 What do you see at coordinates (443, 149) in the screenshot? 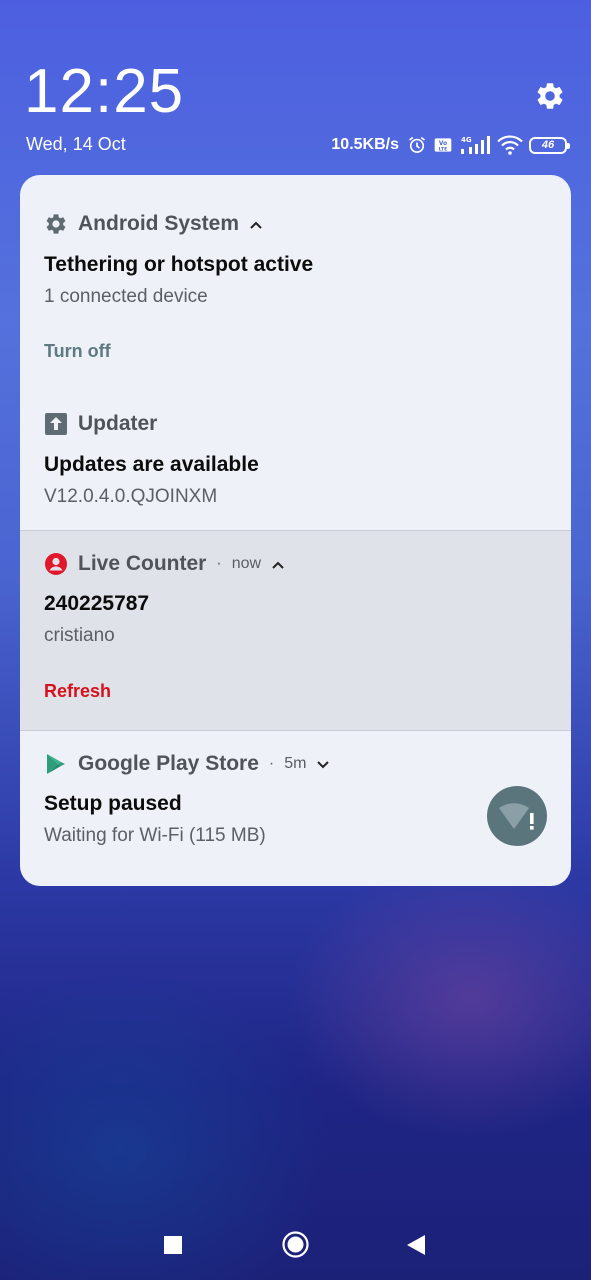
I see `svg-text: LTE` at bounding box center [443, 149].